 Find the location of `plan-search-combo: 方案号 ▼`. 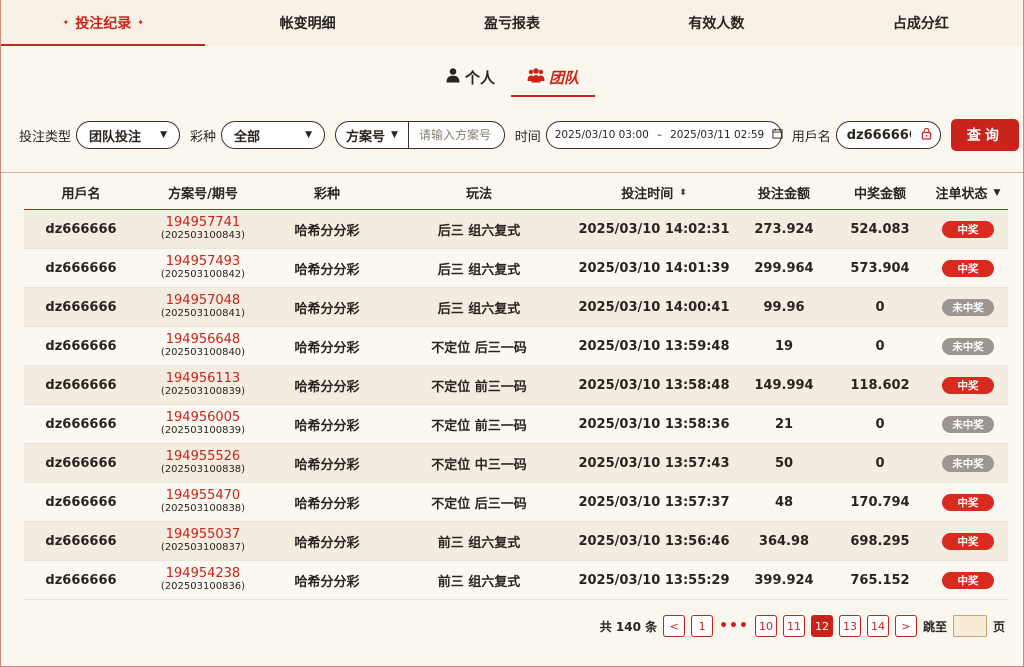

plan-search-combo: 方案号 ▼ is located at coordinates (420, 135).